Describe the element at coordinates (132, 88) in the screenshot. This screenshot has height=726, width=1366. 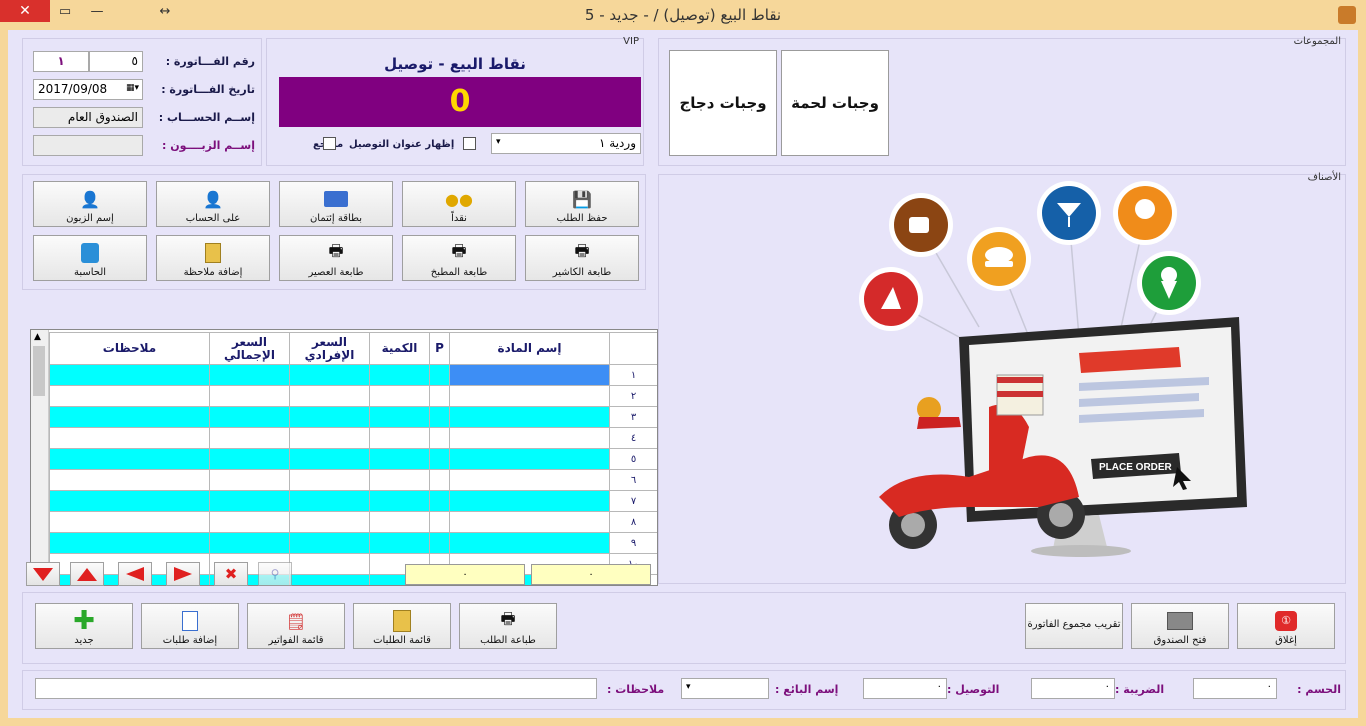
I see `calendar-dropdown-icon: ▦▾` at that location.